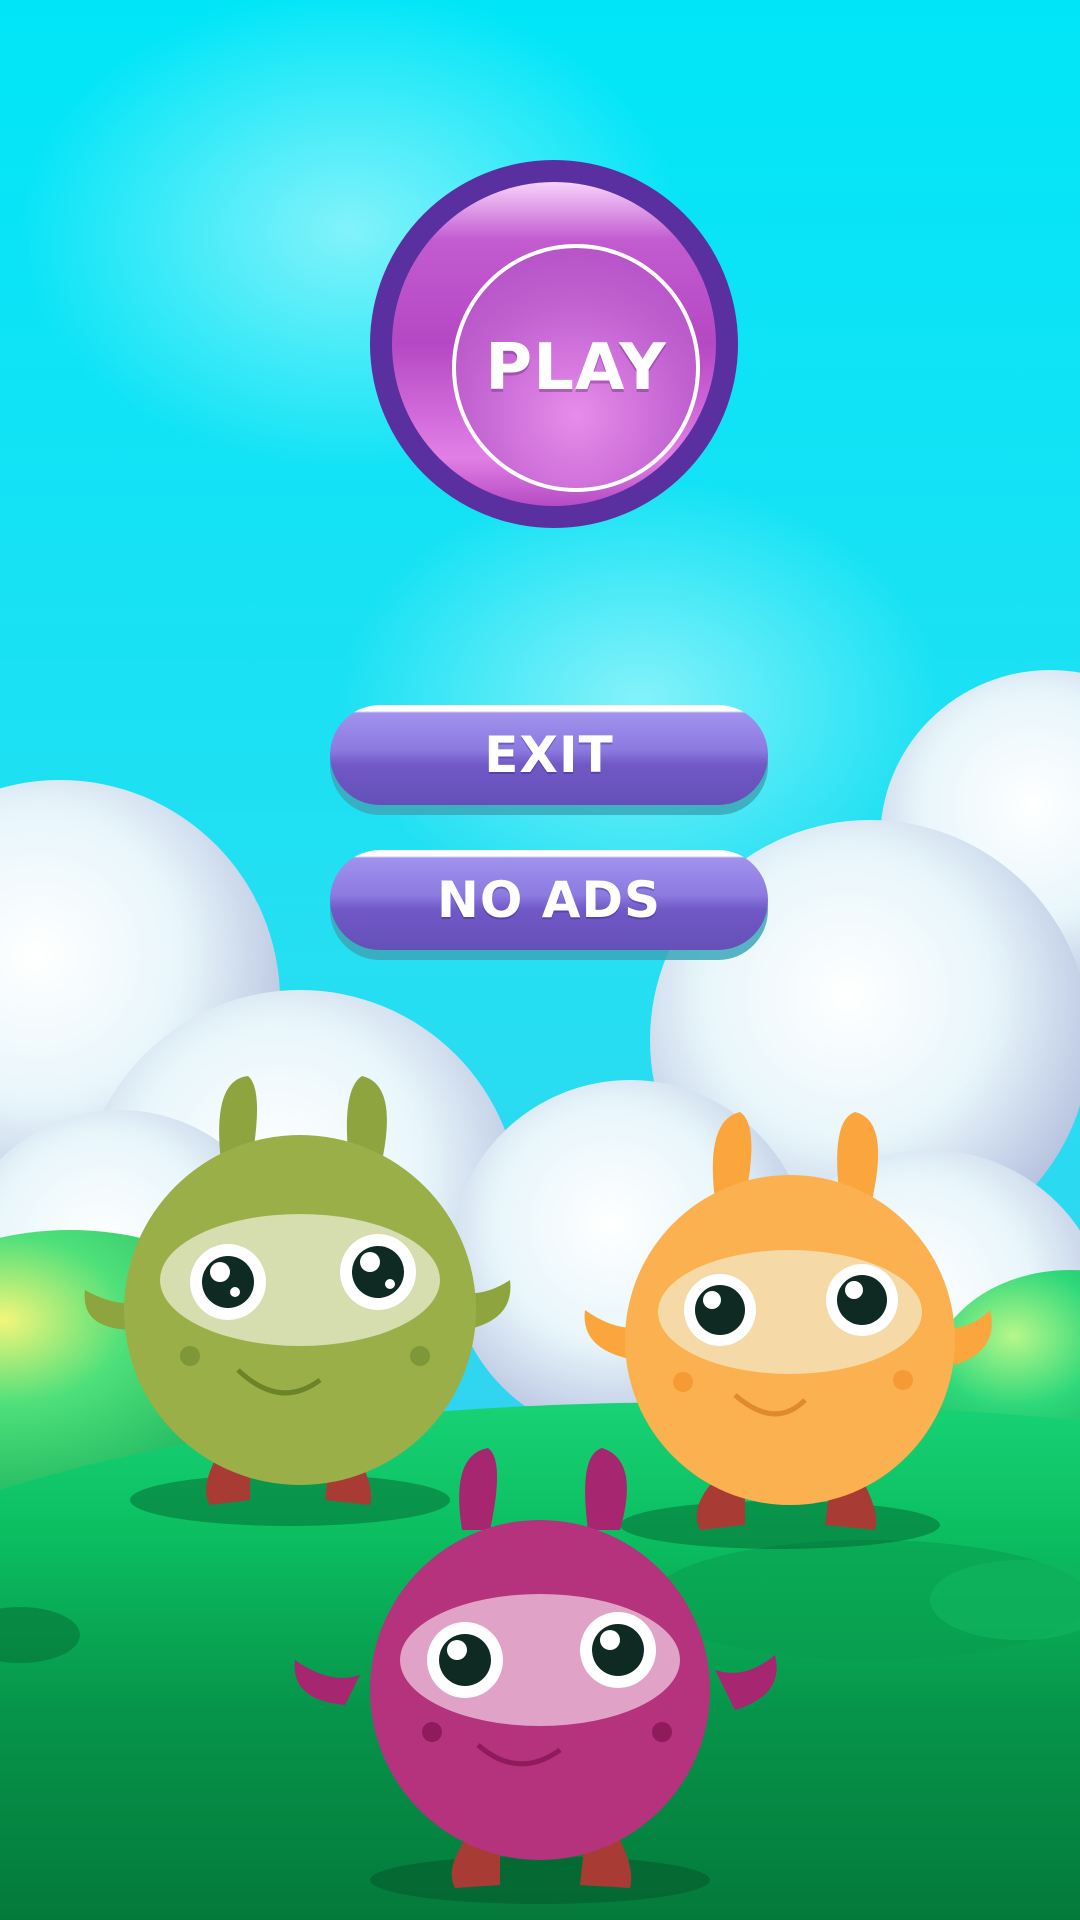 The width and height of the screenshot is (1080, 1920). I want to click on no-ads-button-label: NO ADS, so click(549, 900).